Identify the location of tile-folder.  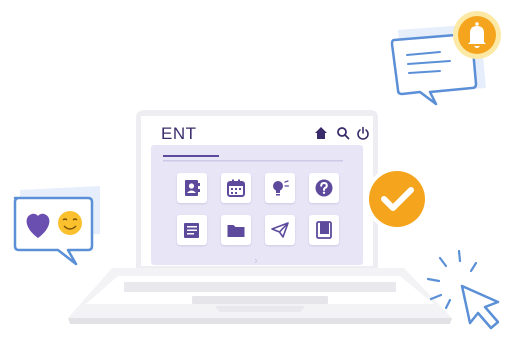
(236, 230).